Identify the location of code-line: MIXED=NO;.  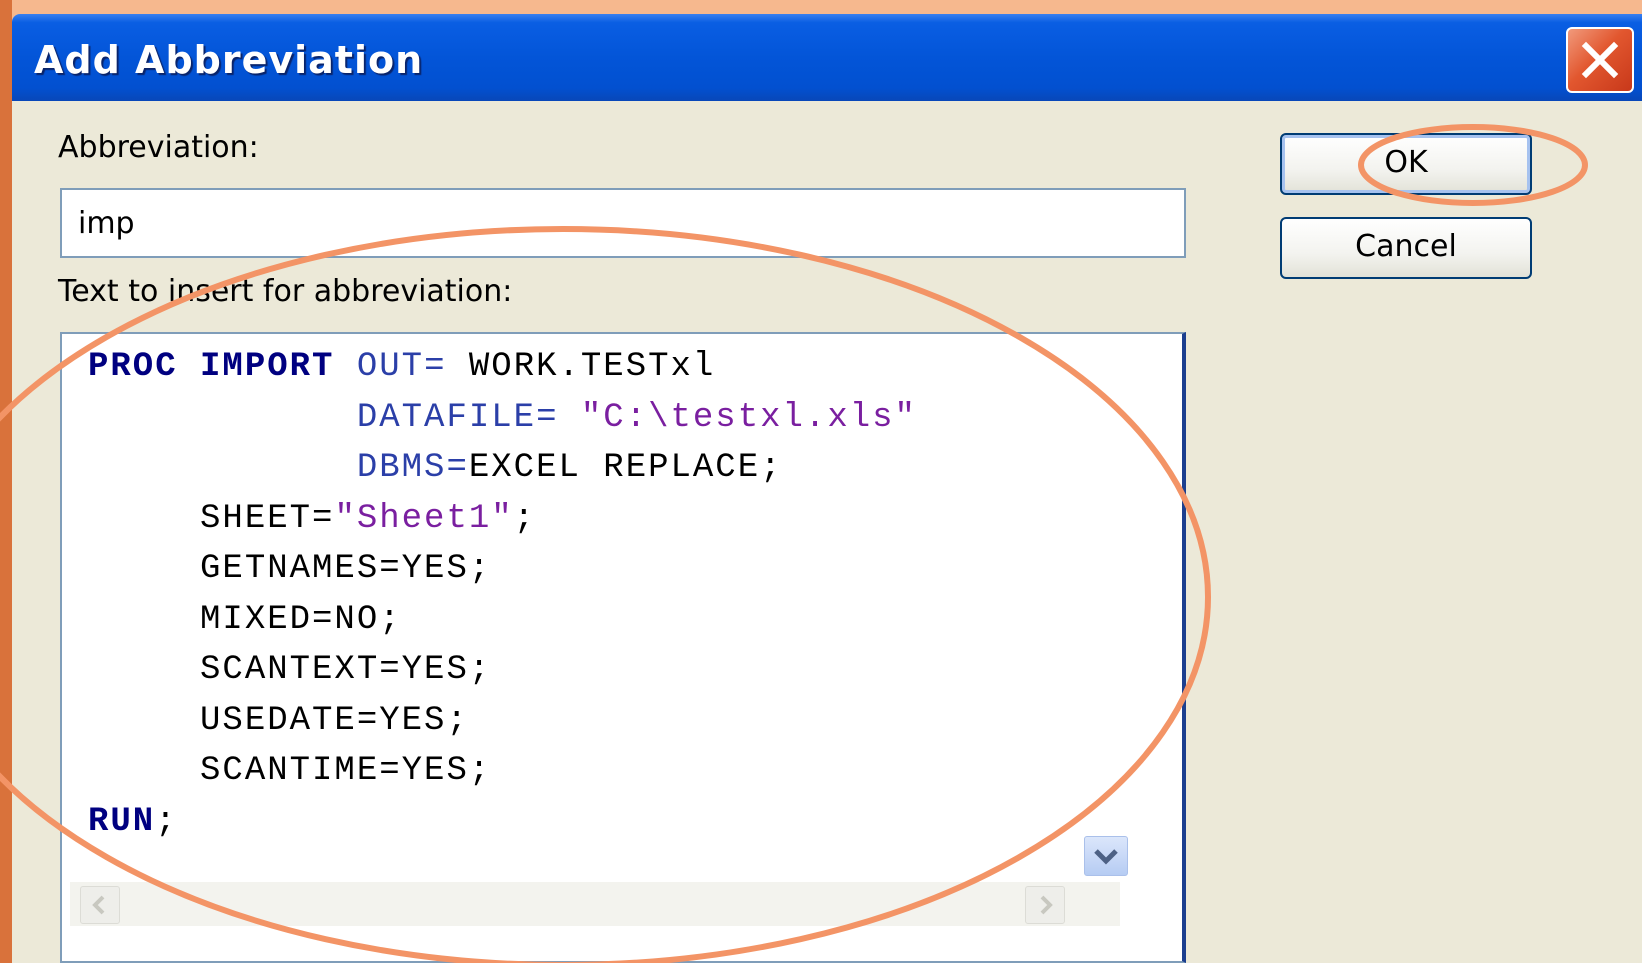
(502, 620).